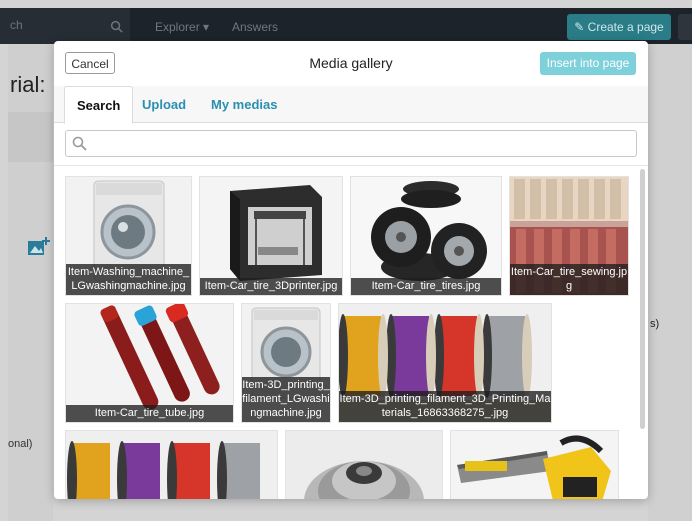 The image size is (692, 521). Describe the element at coordinates (670, 282) in the screenshot. I see `bg-right-panel` at that location.